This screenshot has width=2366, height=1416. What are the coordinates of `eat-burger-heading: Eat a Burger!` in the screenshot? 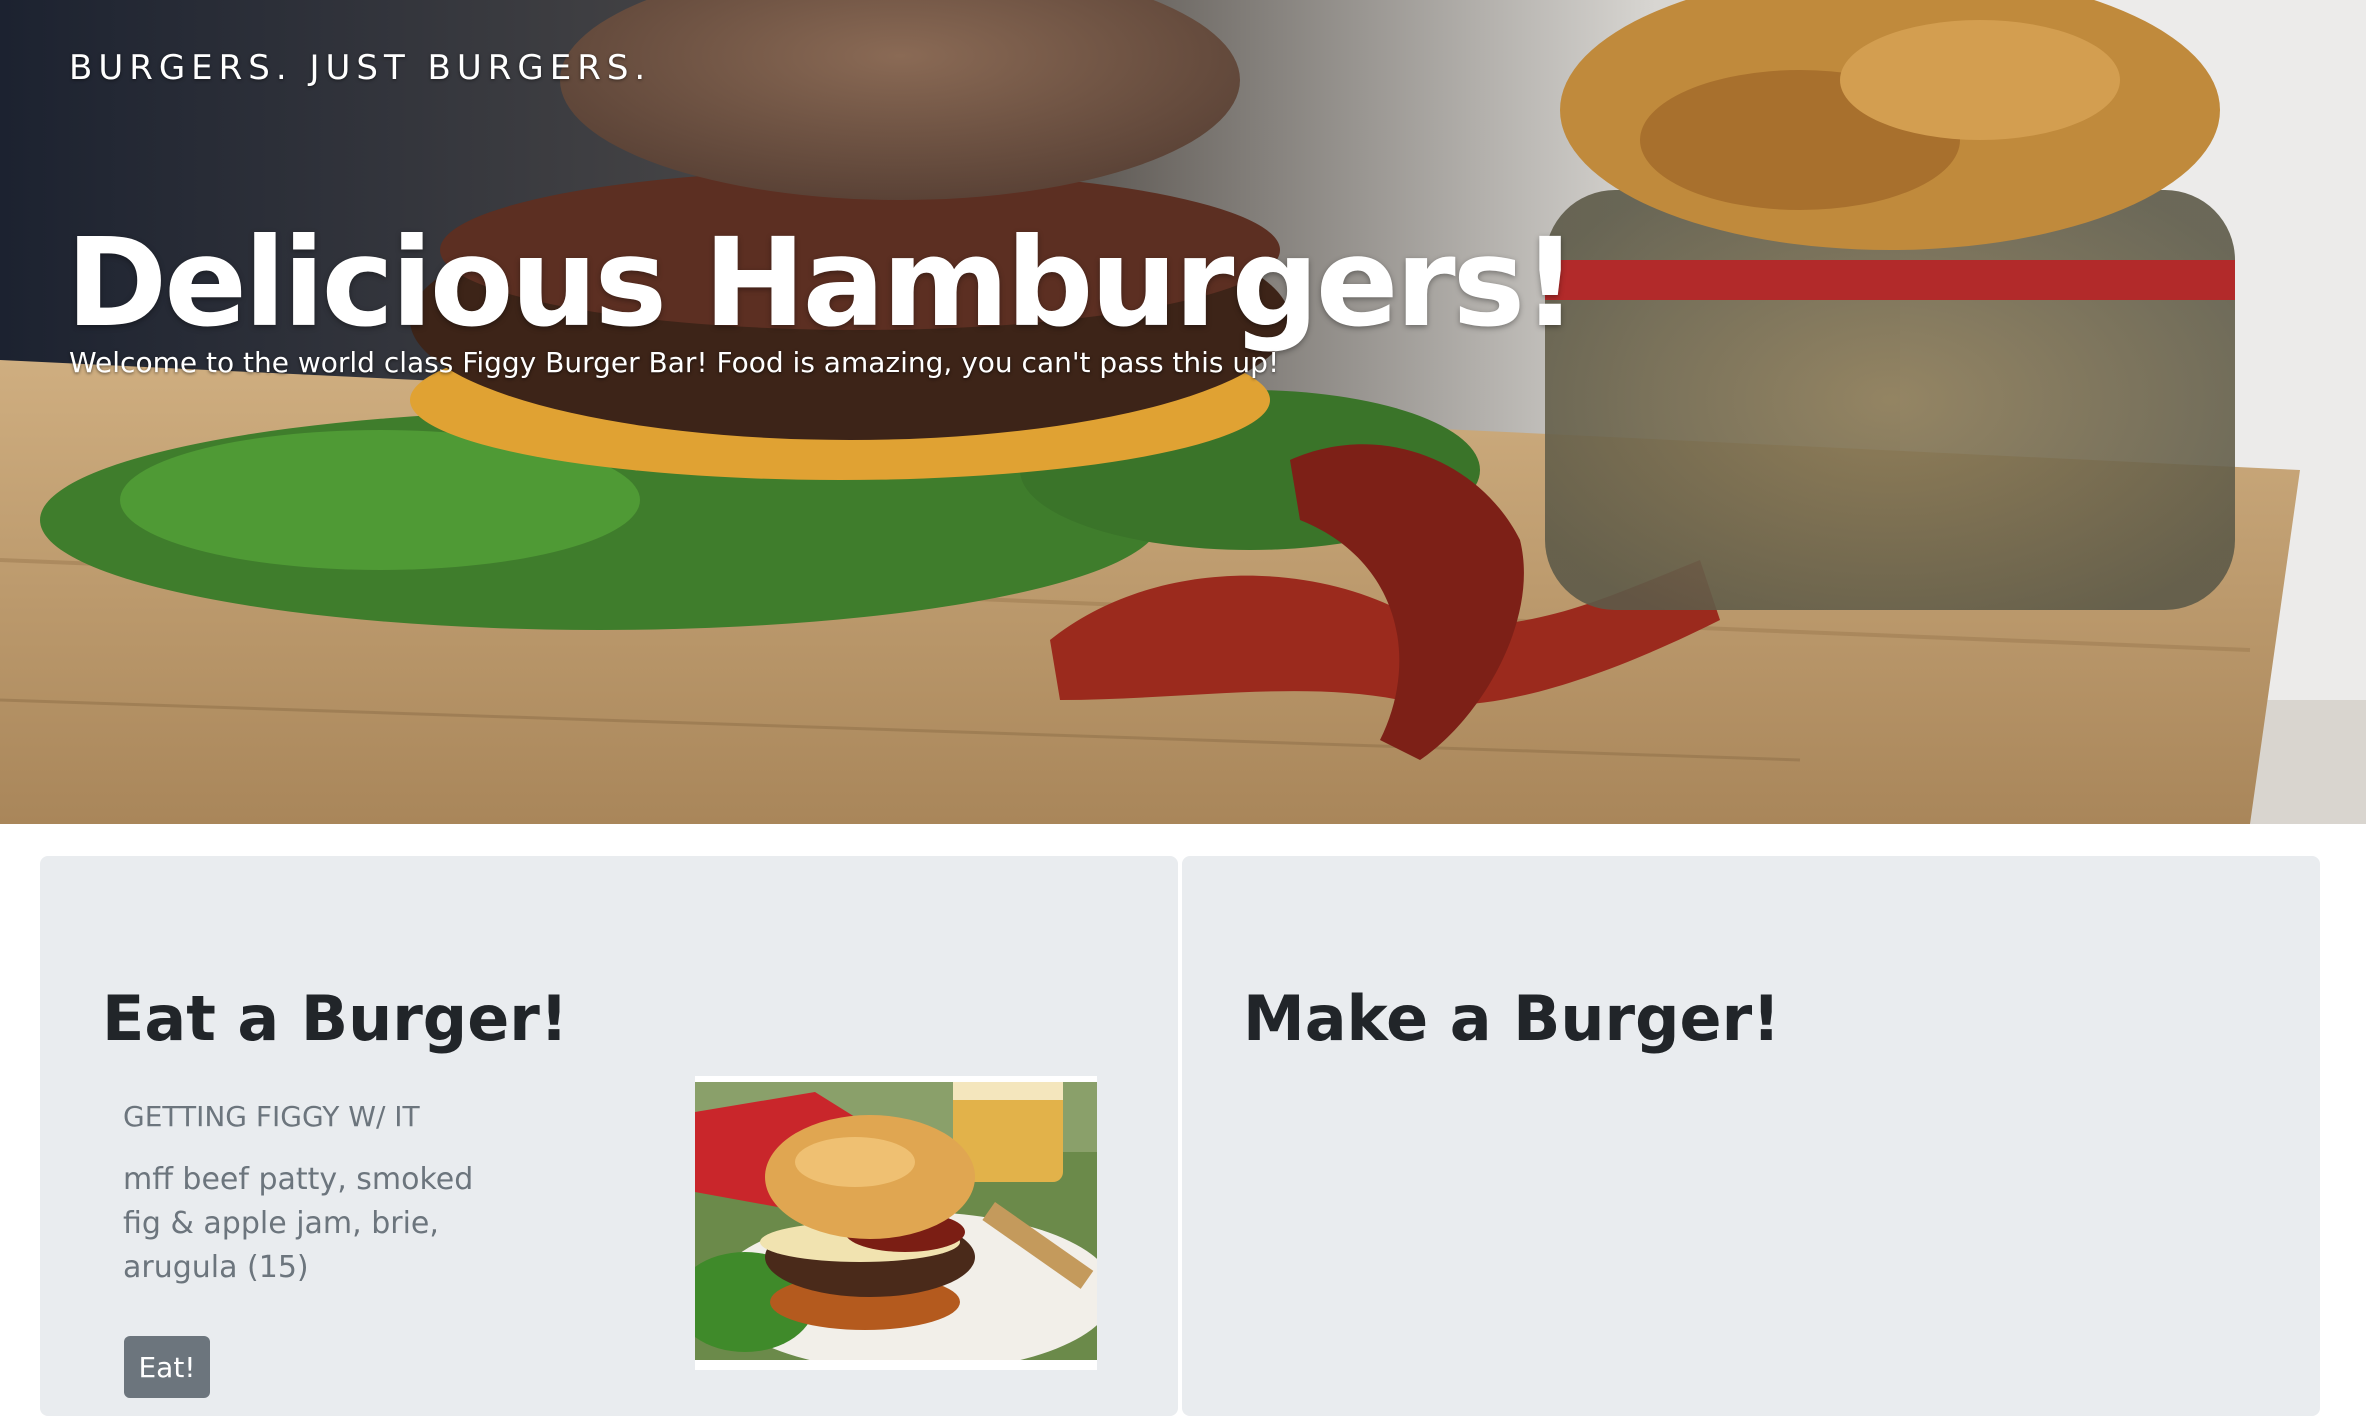 It's located at (335, 1018).